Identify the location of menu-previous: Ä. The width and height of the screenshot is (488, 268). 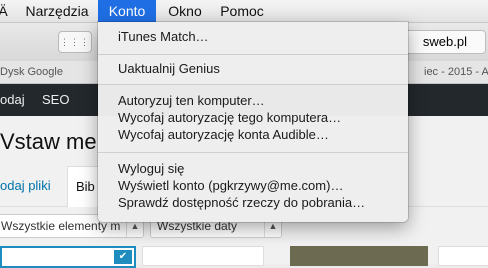
(6, 11).